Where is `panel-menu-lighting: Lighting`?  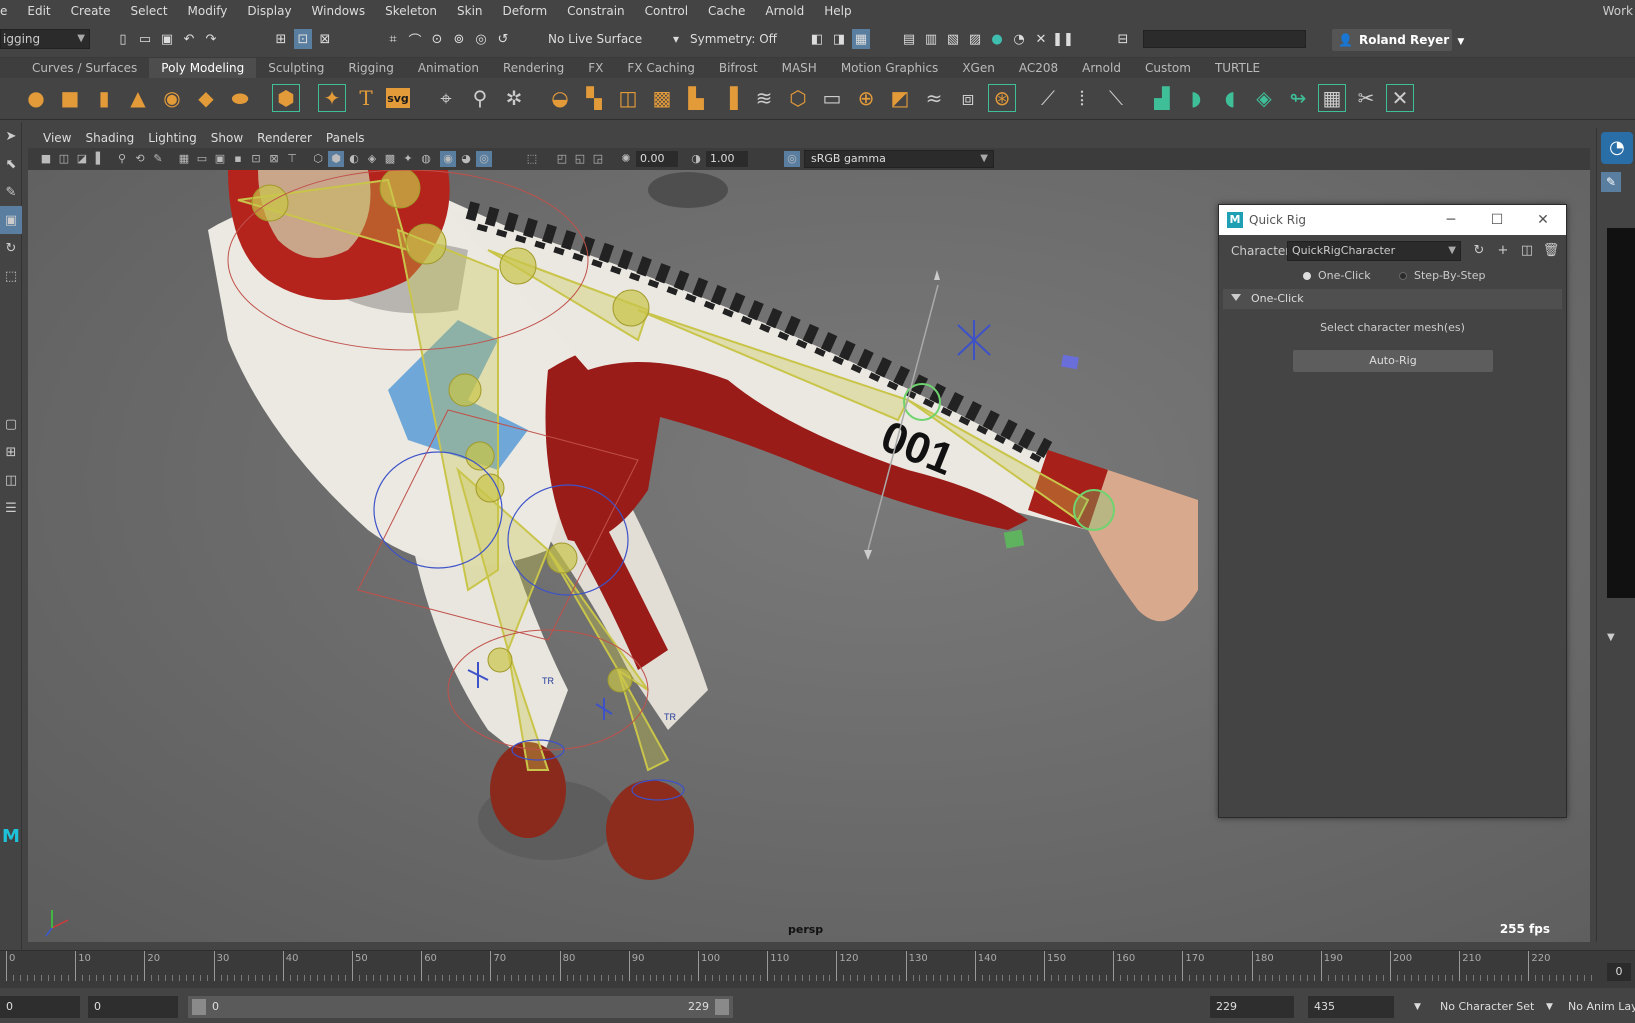
panel-menu-lighting: Lighting is located at coordinates (172, 138).